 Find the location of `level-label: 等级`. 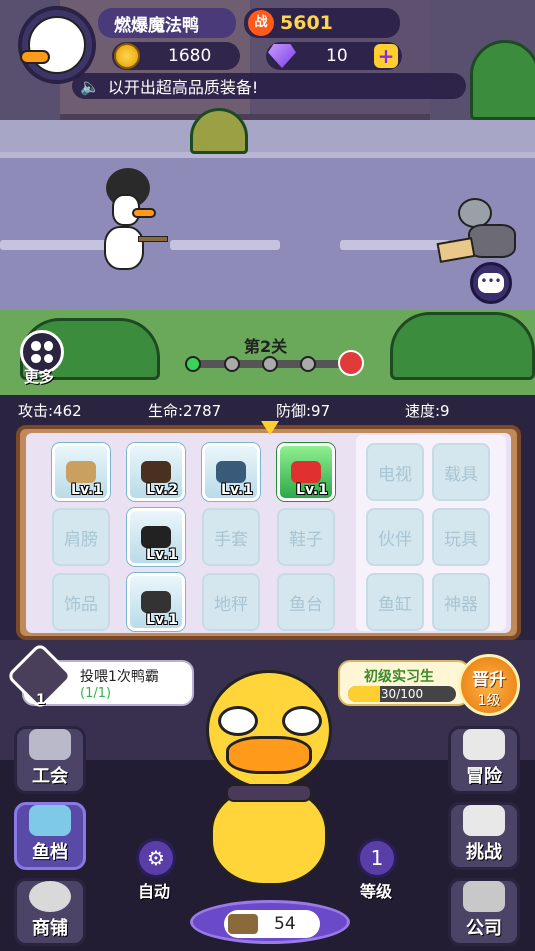

level-label: 等级 is located at coordinates (376, 891).